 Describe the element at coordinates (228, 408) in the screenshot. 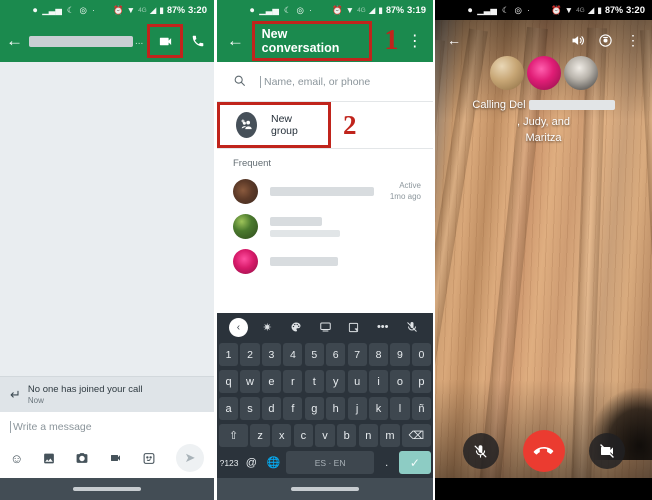

I see `key: a` at that location.